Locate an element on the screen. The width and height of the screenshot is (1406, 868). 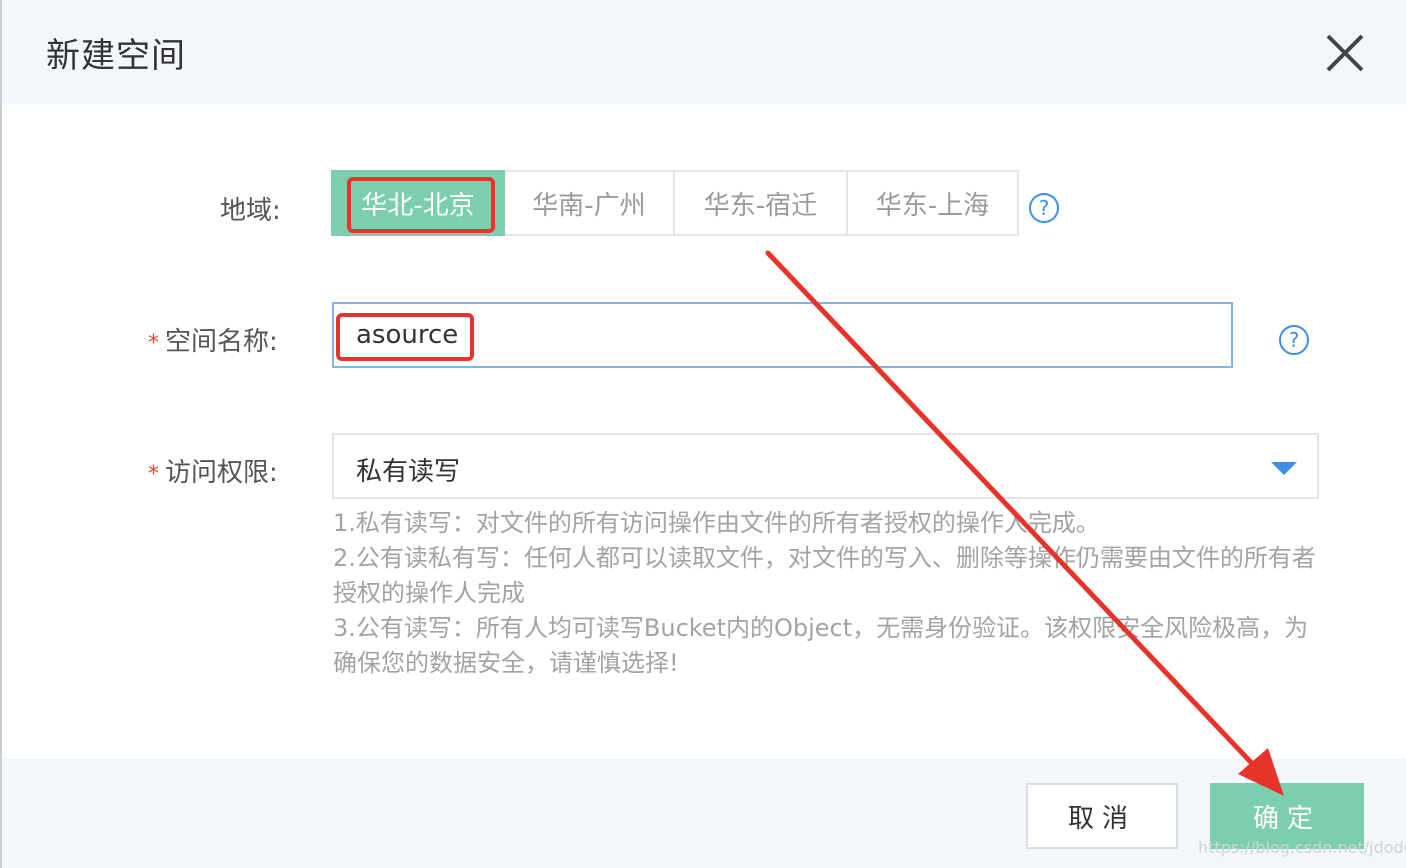
region-selector: 华北-北京 华南-广州 华东-宿迁 华东-上海 is located at coordinates (675, 203).